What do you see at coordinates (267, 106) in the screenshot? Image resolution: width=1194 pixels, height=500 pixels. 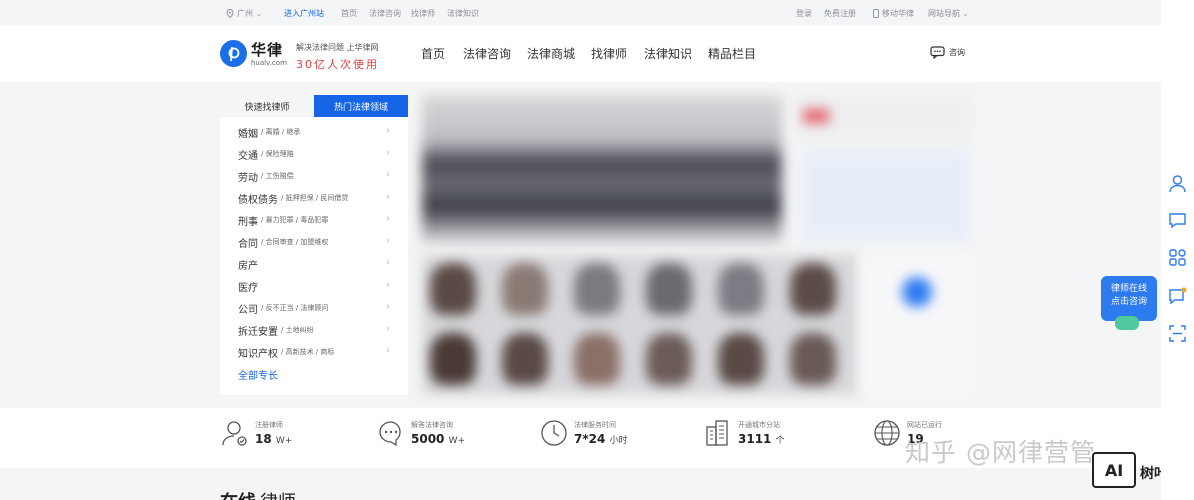 I see `tab-quick-find: 快速找律师` at bounding box center [267, 106].